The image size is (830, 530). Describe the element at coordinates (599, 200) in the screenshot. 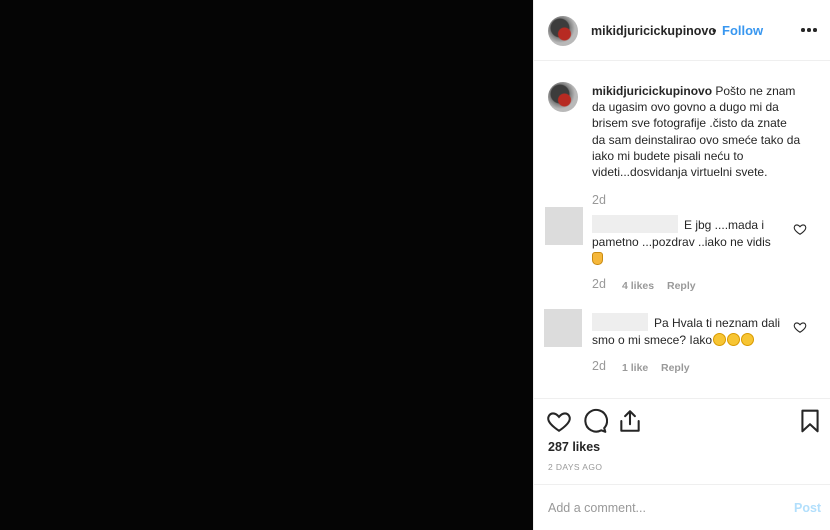

I see `caption-time: 2d` at that location.